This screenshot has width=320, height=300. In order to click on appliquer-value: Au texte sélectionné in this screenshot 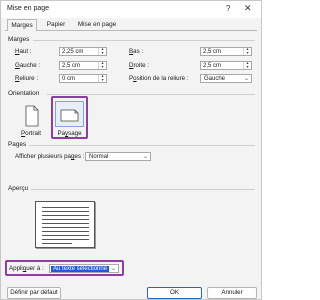, I will do `click(80, 269)`.